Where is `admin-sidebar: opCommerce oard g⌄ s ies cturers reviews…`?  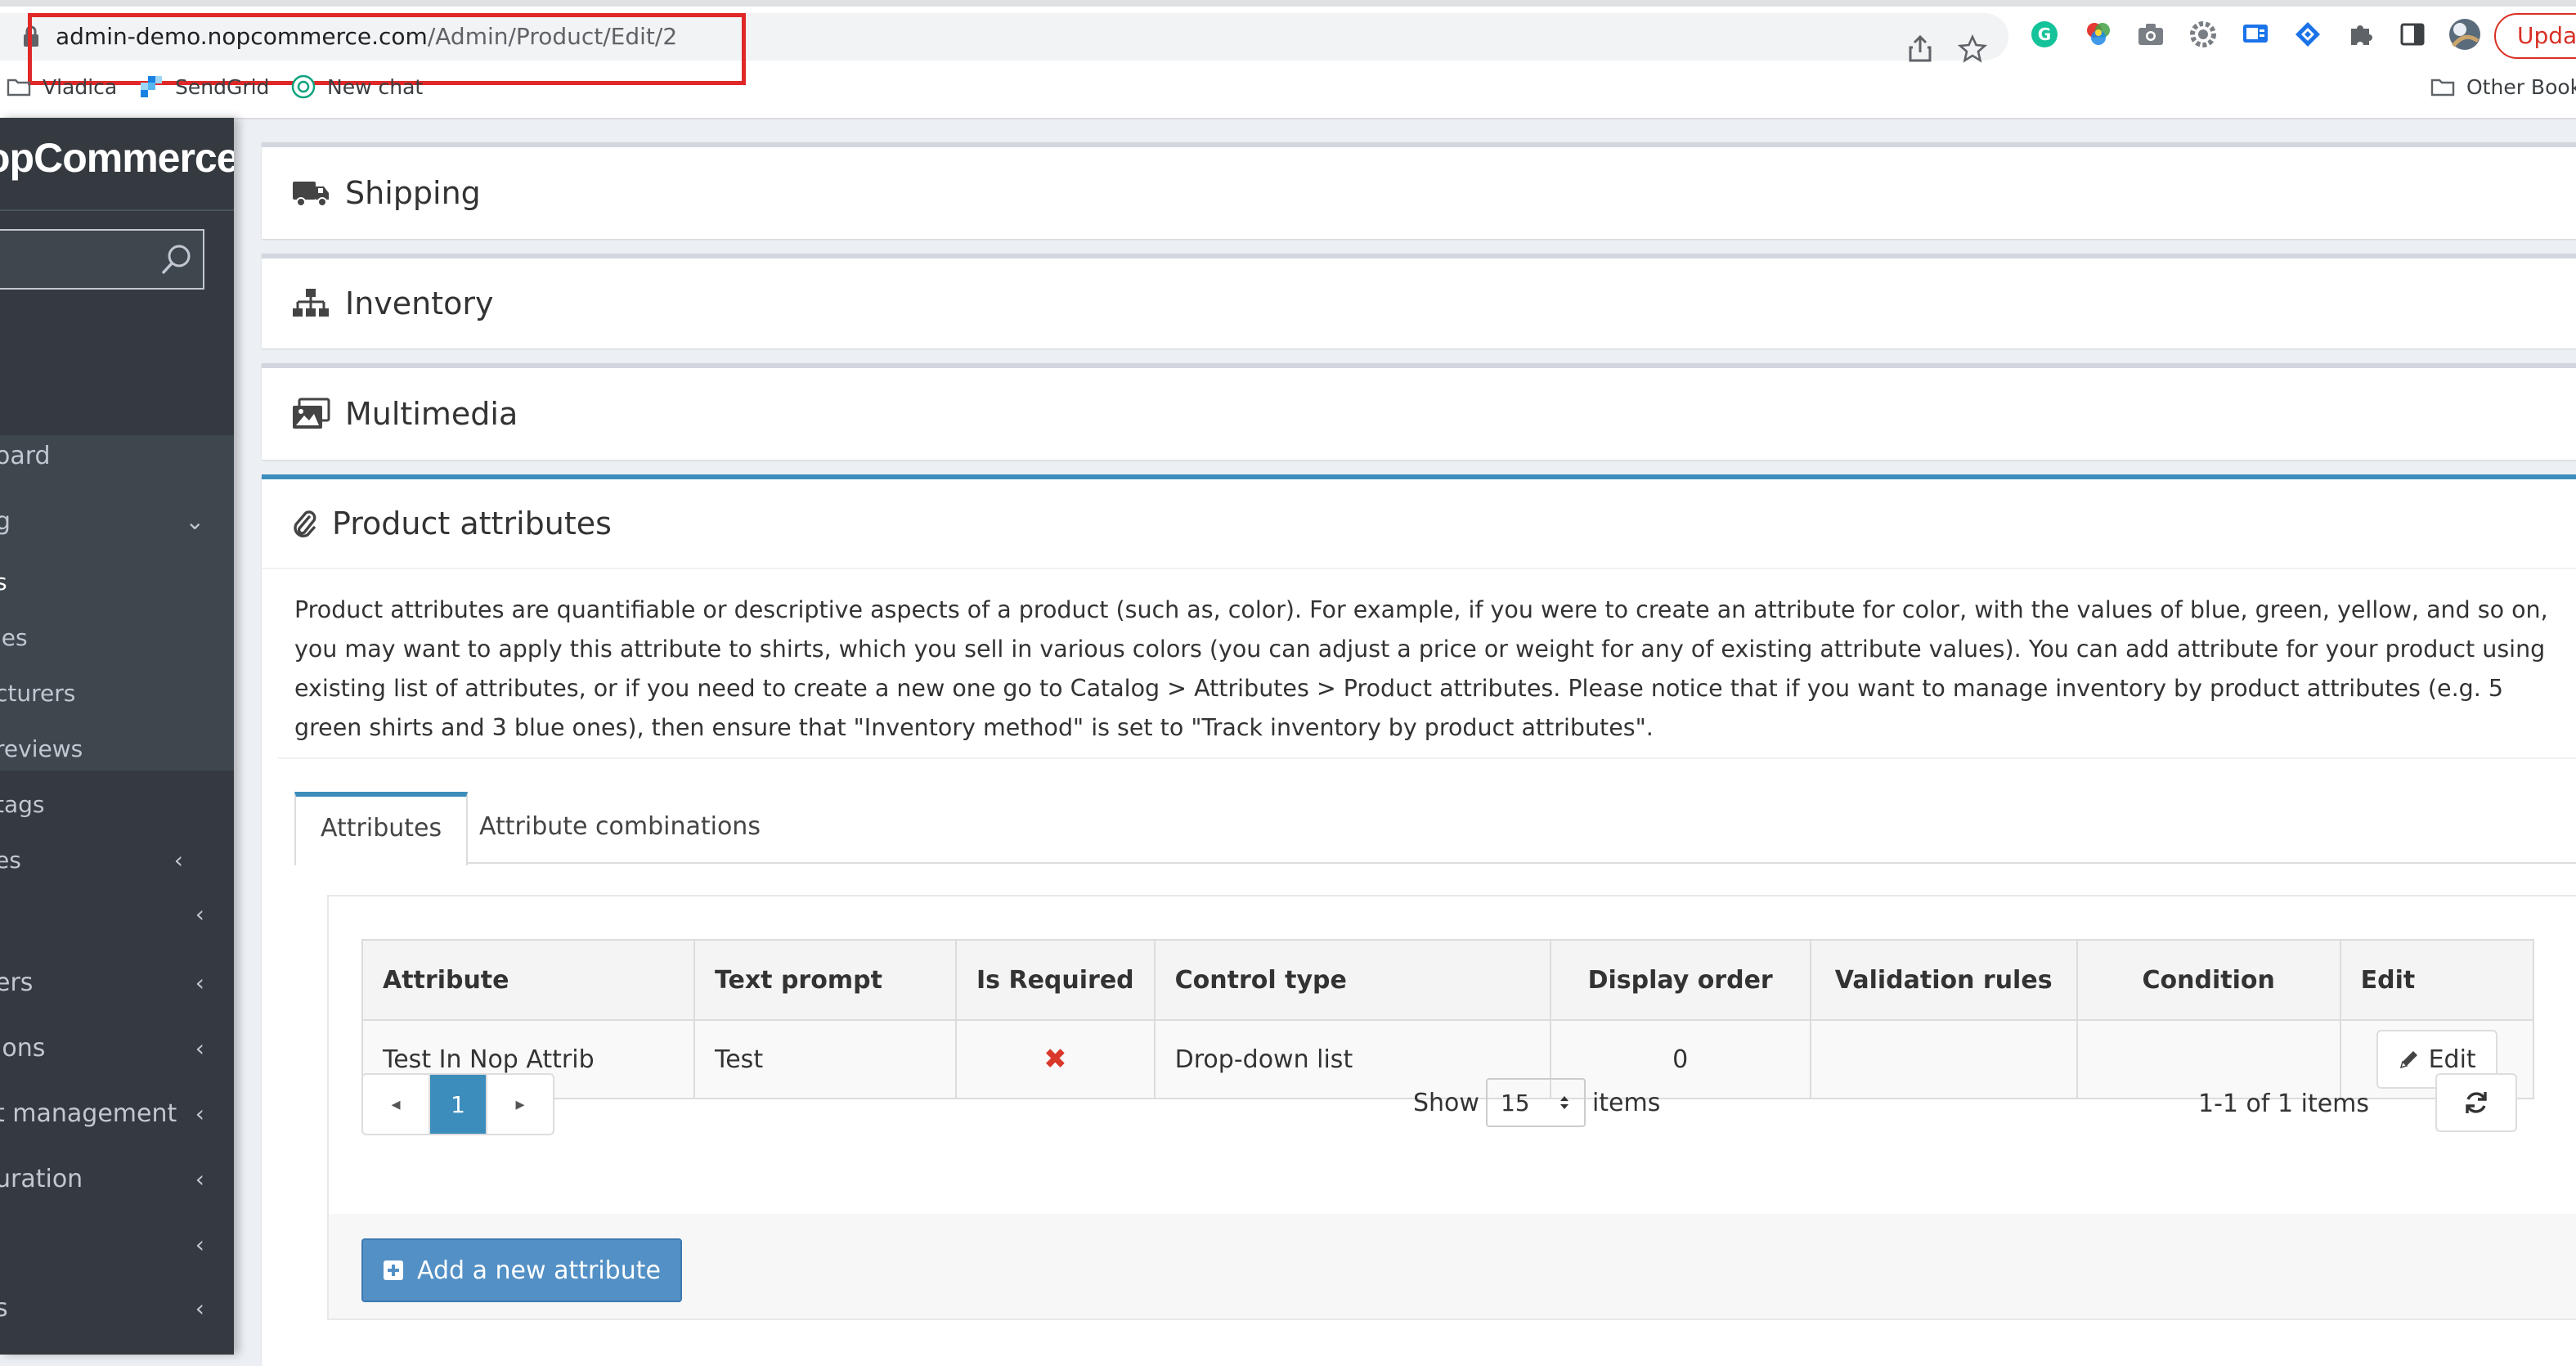 admin-sidebar: opCommerce oard g⌄ s ies cturers reviews… is located at coordinates (117, 736).